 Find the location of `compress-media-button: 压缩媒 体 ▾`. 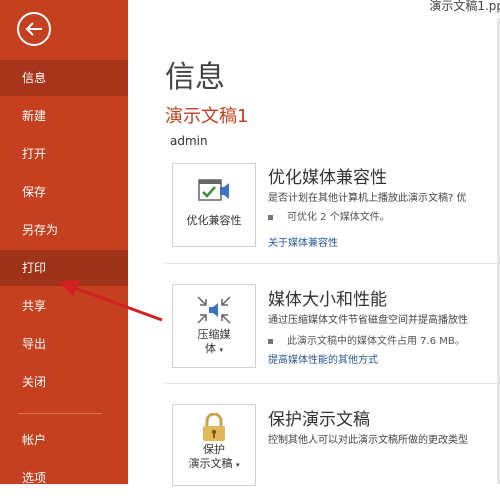

compress-media-button: 压缩媒 体 ▾ is located at coordinates (214, 326).